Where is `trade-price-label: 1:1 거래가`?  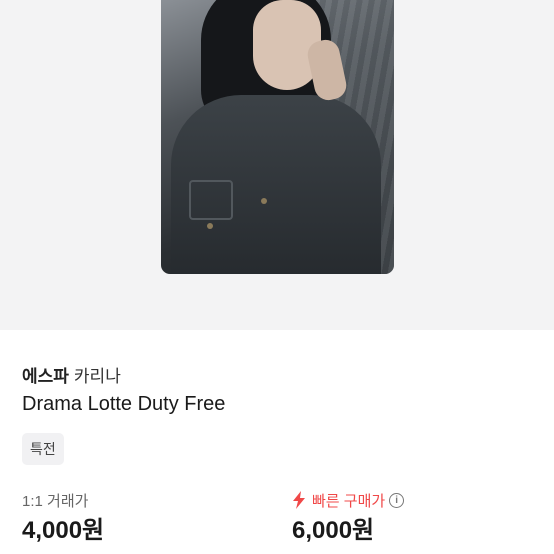 trade-price-label: 1:1 거래가 is located at coordinates (55, 501).